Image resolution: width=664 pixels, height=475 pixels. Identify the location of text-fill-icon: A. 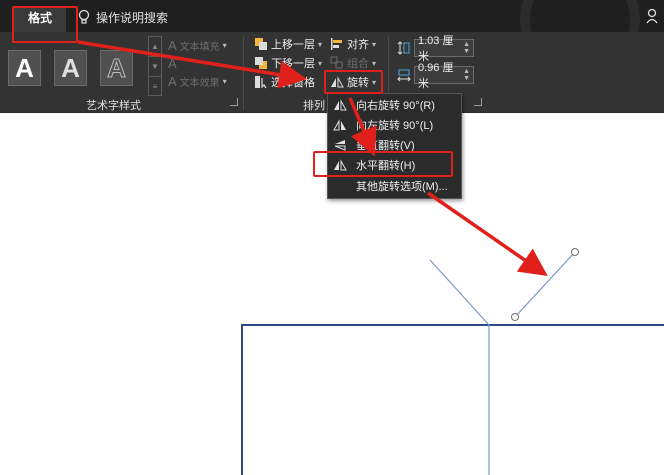
(172, 45).